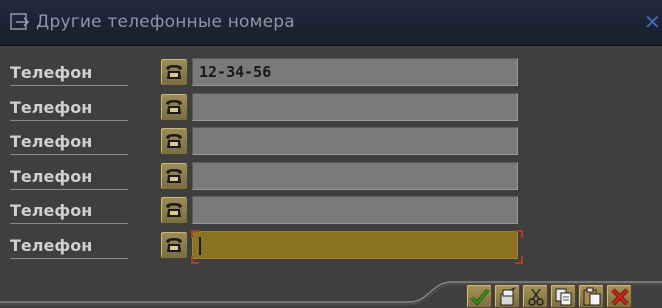 This screenshot has width=662, height=308. Describe the element at coordinates (355, 72) in the screenshot. I see `phone-number-field: 12-34-56` at that location.